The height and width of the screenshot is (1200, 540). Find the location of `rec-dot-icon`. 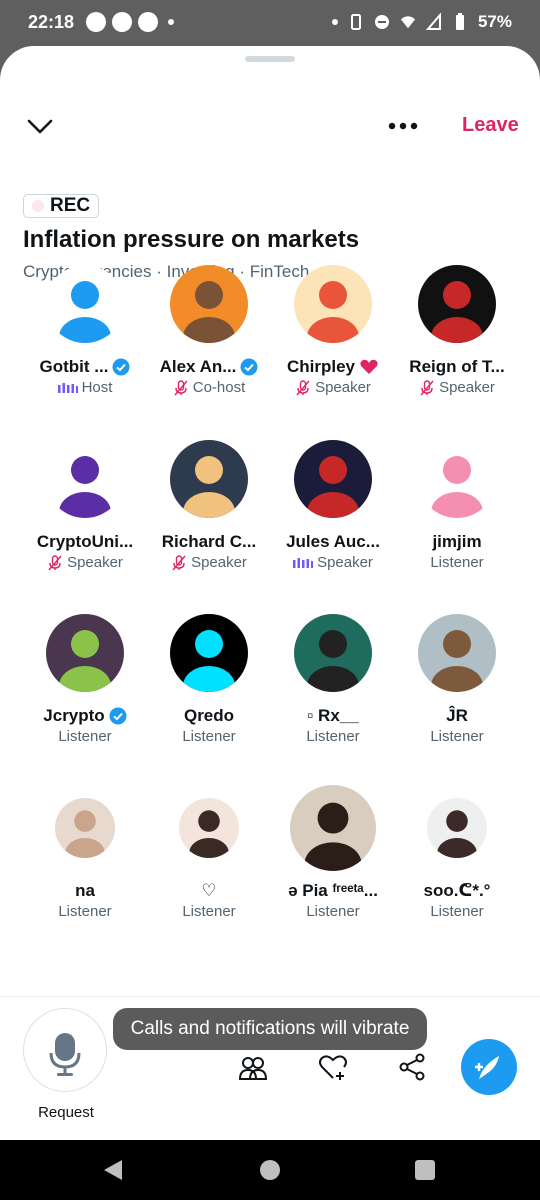

rec-dot-icon is located at coordinates (38, 206).